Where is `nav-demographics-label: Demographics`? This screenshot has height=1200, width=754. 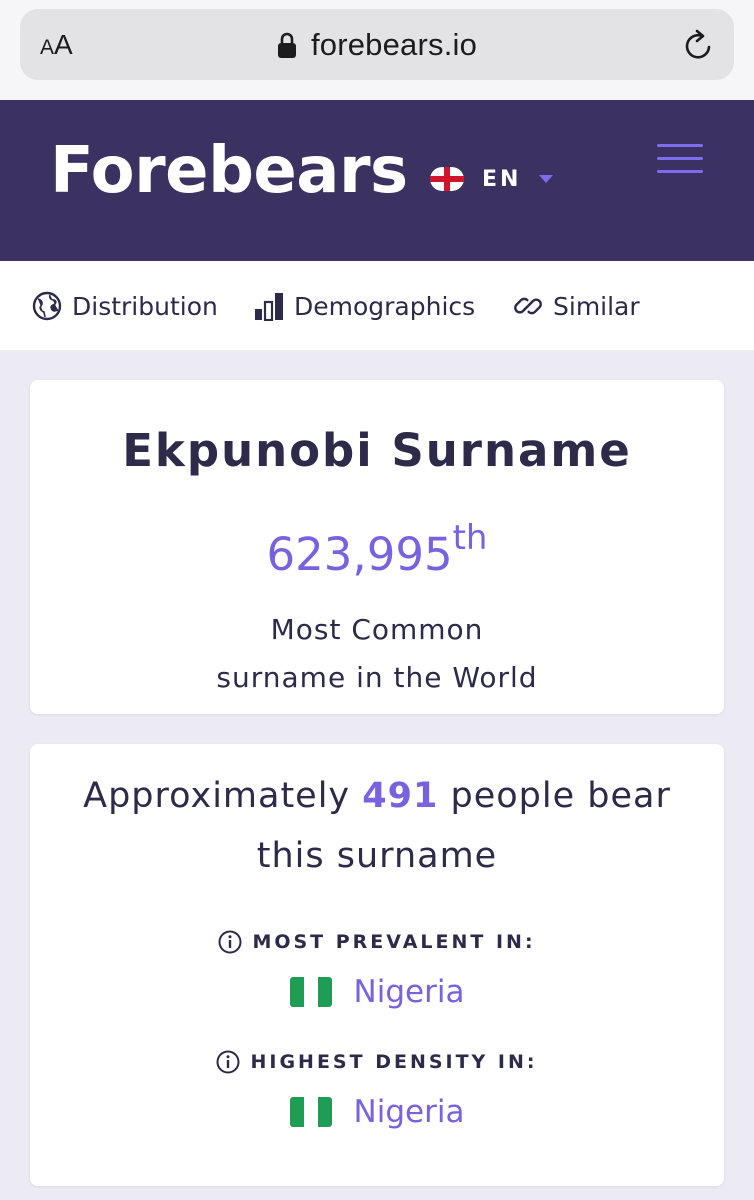 nav-demographics-label: Demographics is located at coordinates (385, 306).